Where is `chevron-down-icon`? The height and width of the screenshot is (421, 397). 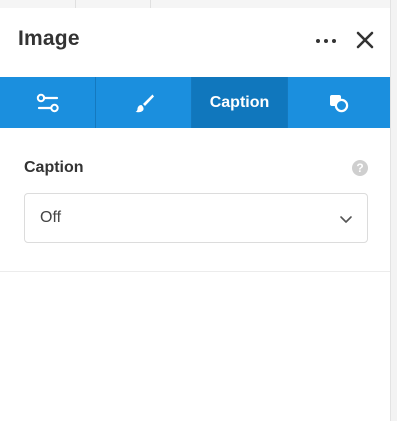
chevron-down-icon is located at coordinates (346, 219).